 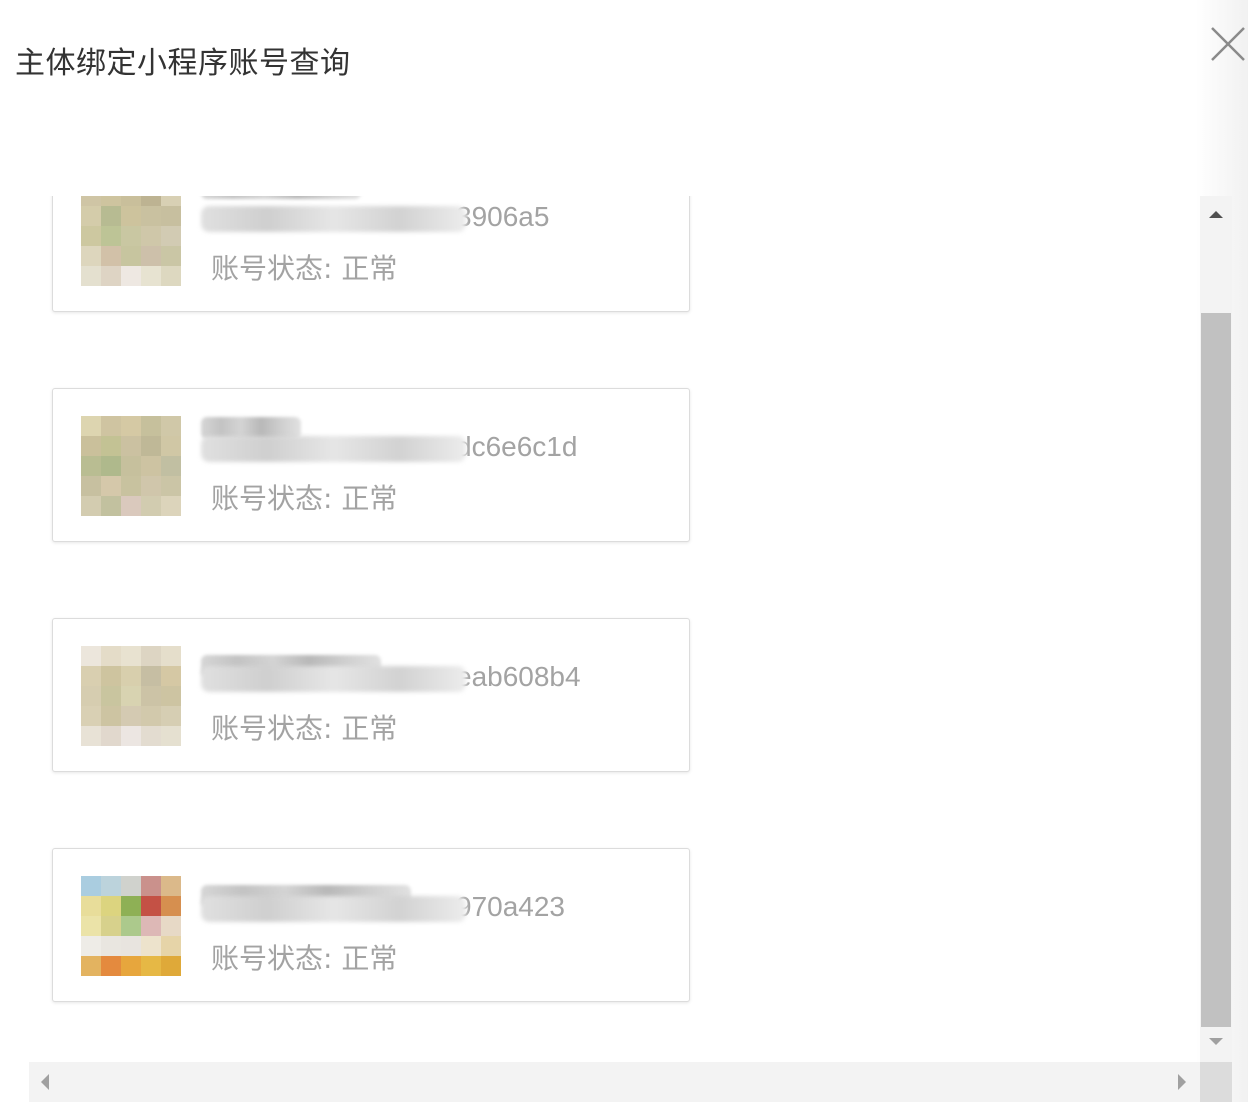 I want to click on dialog-title: 主体绑定小程序账号查询, so click(x=183, y=63).